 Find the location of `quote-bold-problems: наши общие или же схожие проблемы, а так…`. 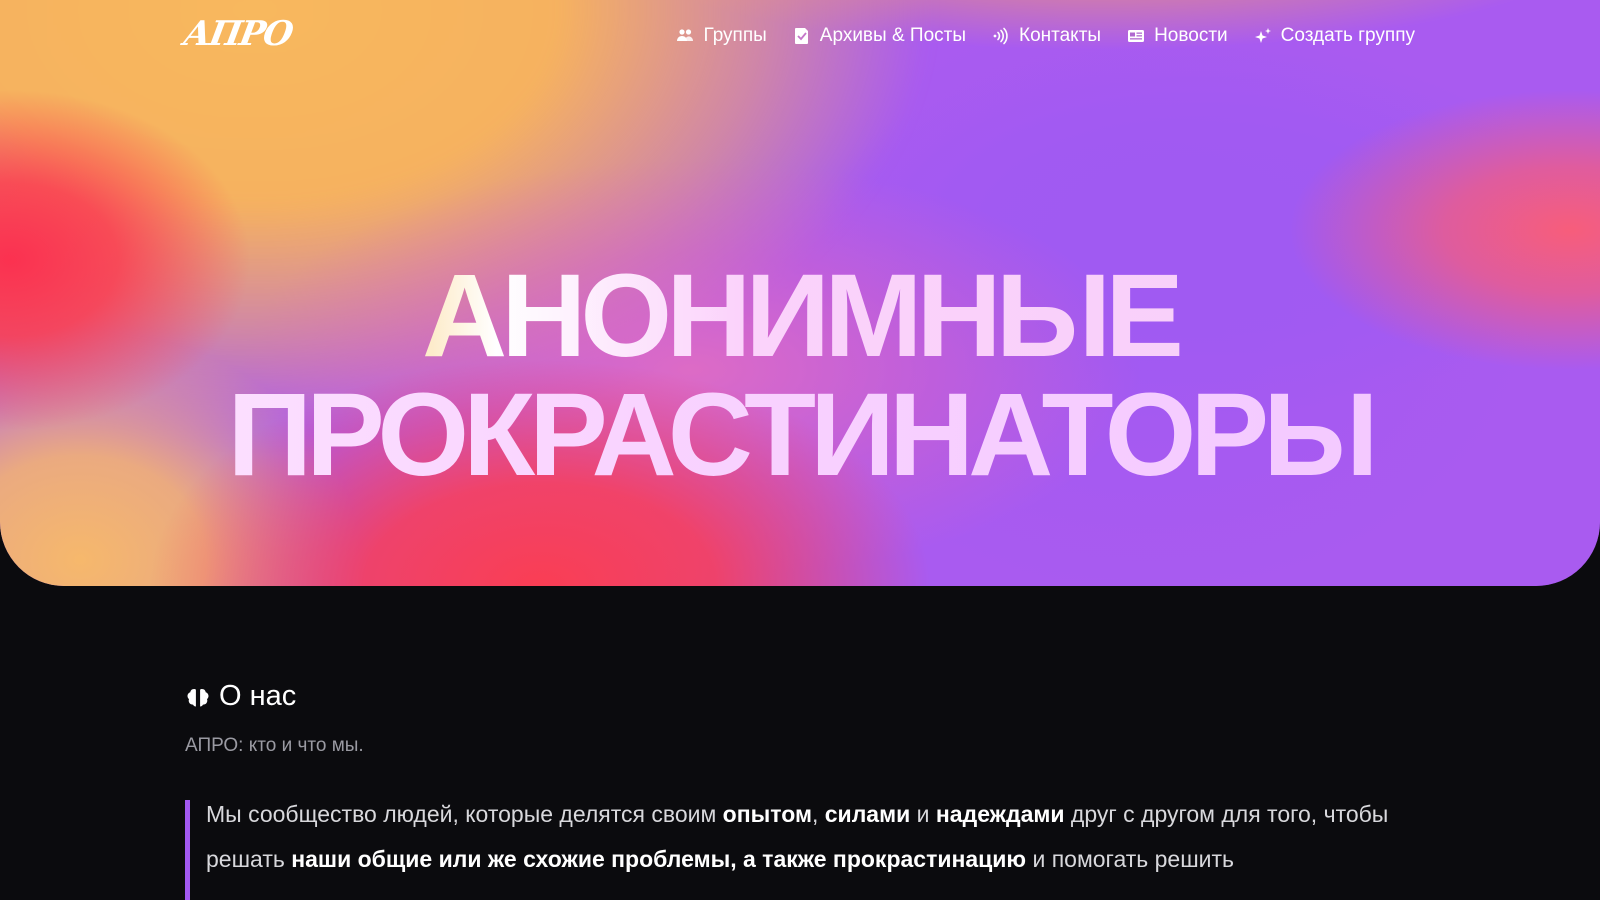

quote-bold-problems: наши общие или же схожие проблемы, а так… is located at coordinates (659, 859).